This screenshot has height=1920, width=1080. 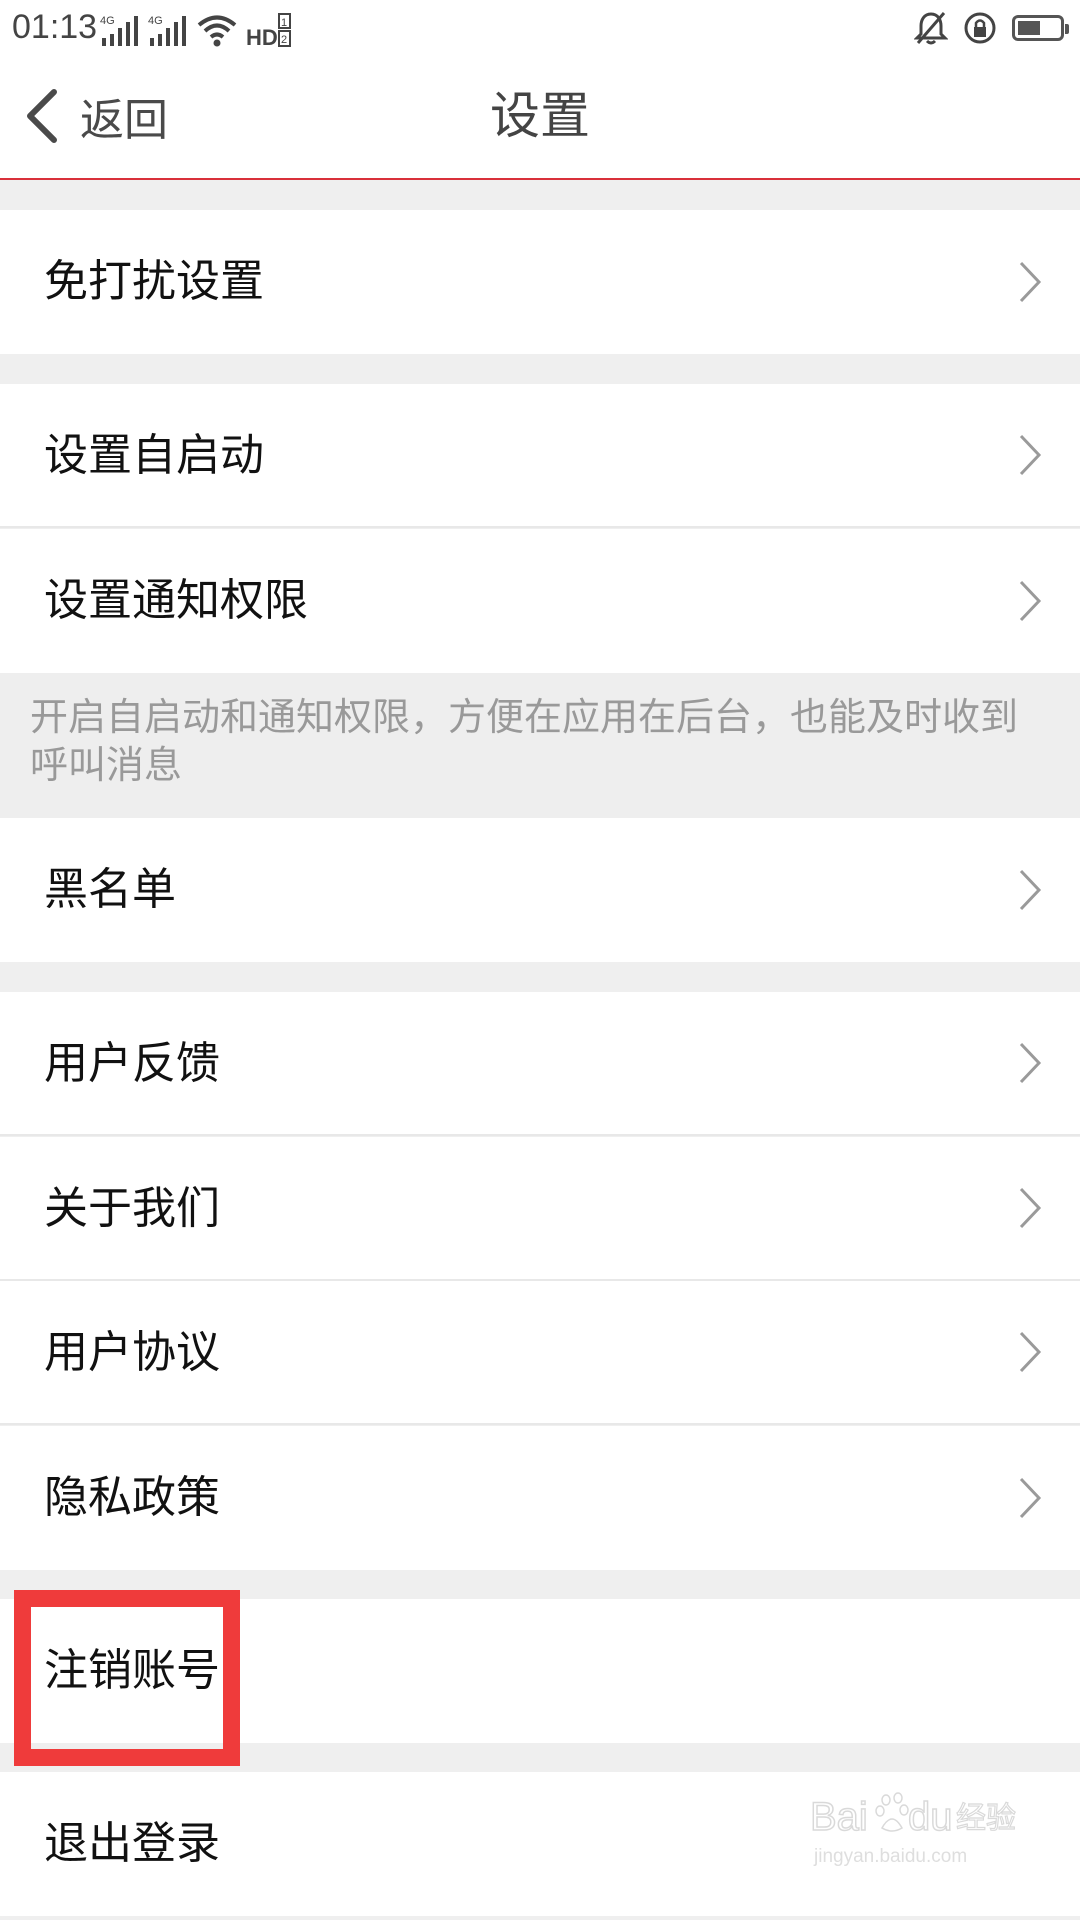 What do you see at coordinates (540, 1064) in the screenshot?
I see `setting-row-feedback: 用户反馈` at bounding box center [540, 1064].